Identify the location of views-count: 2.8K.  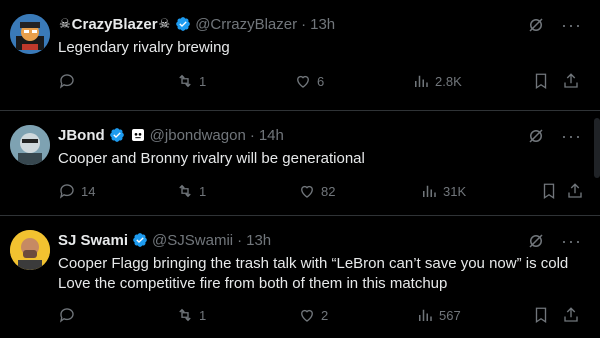
(448, 81).